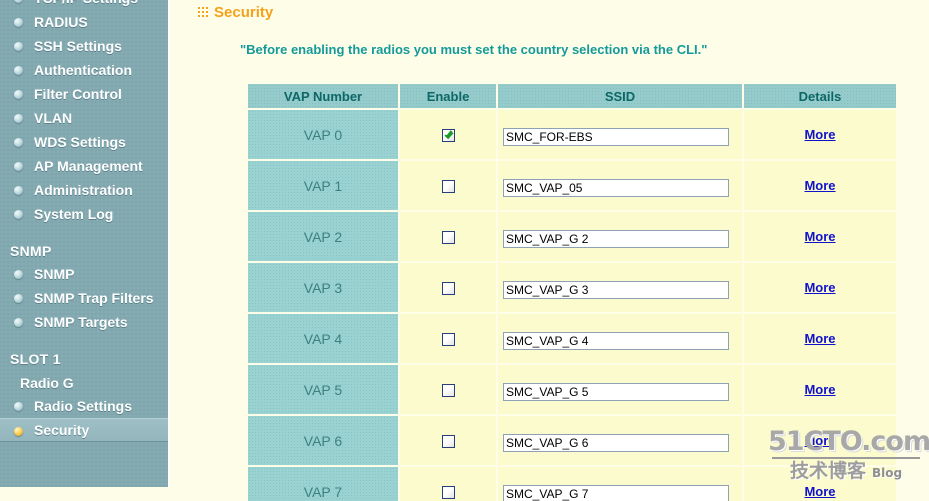  I want to click on table-row: VAP 4 More, so click(572, 338).